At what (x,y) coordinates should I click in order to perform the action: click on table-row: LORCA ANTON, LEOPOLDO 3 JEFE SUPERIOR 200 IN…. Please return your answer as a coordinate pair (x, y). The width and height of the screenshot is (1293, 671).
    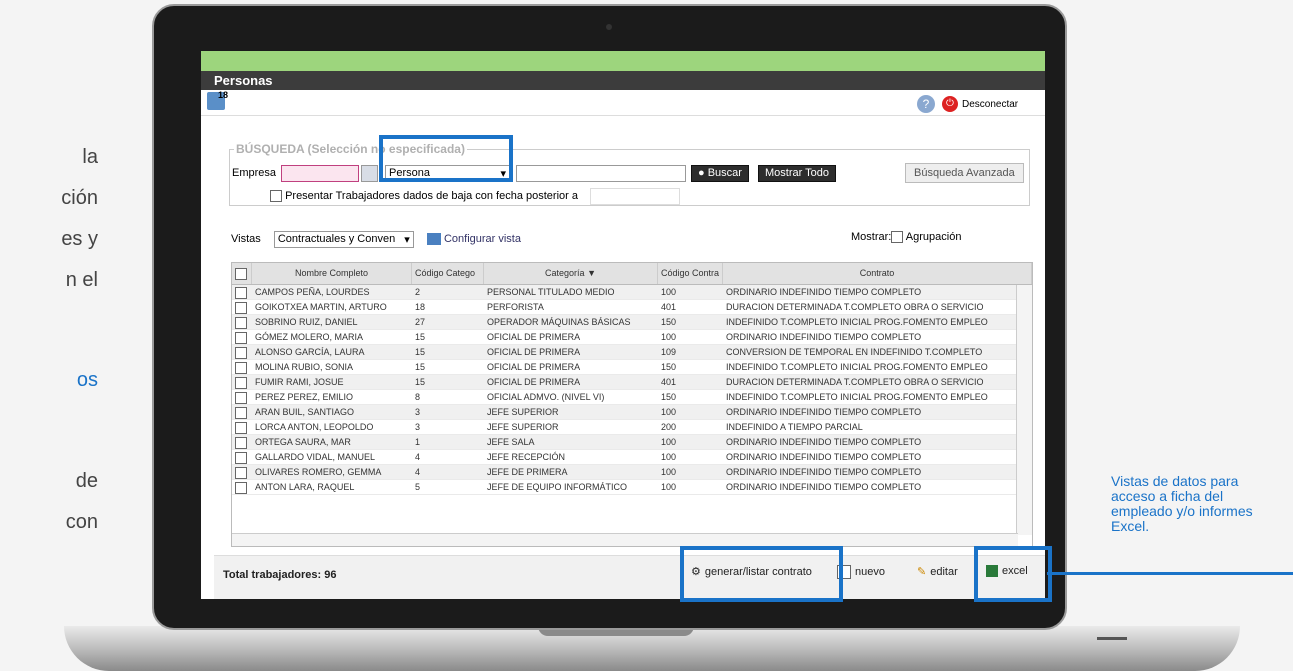
    Looking at the image, I should click on (632, 427).